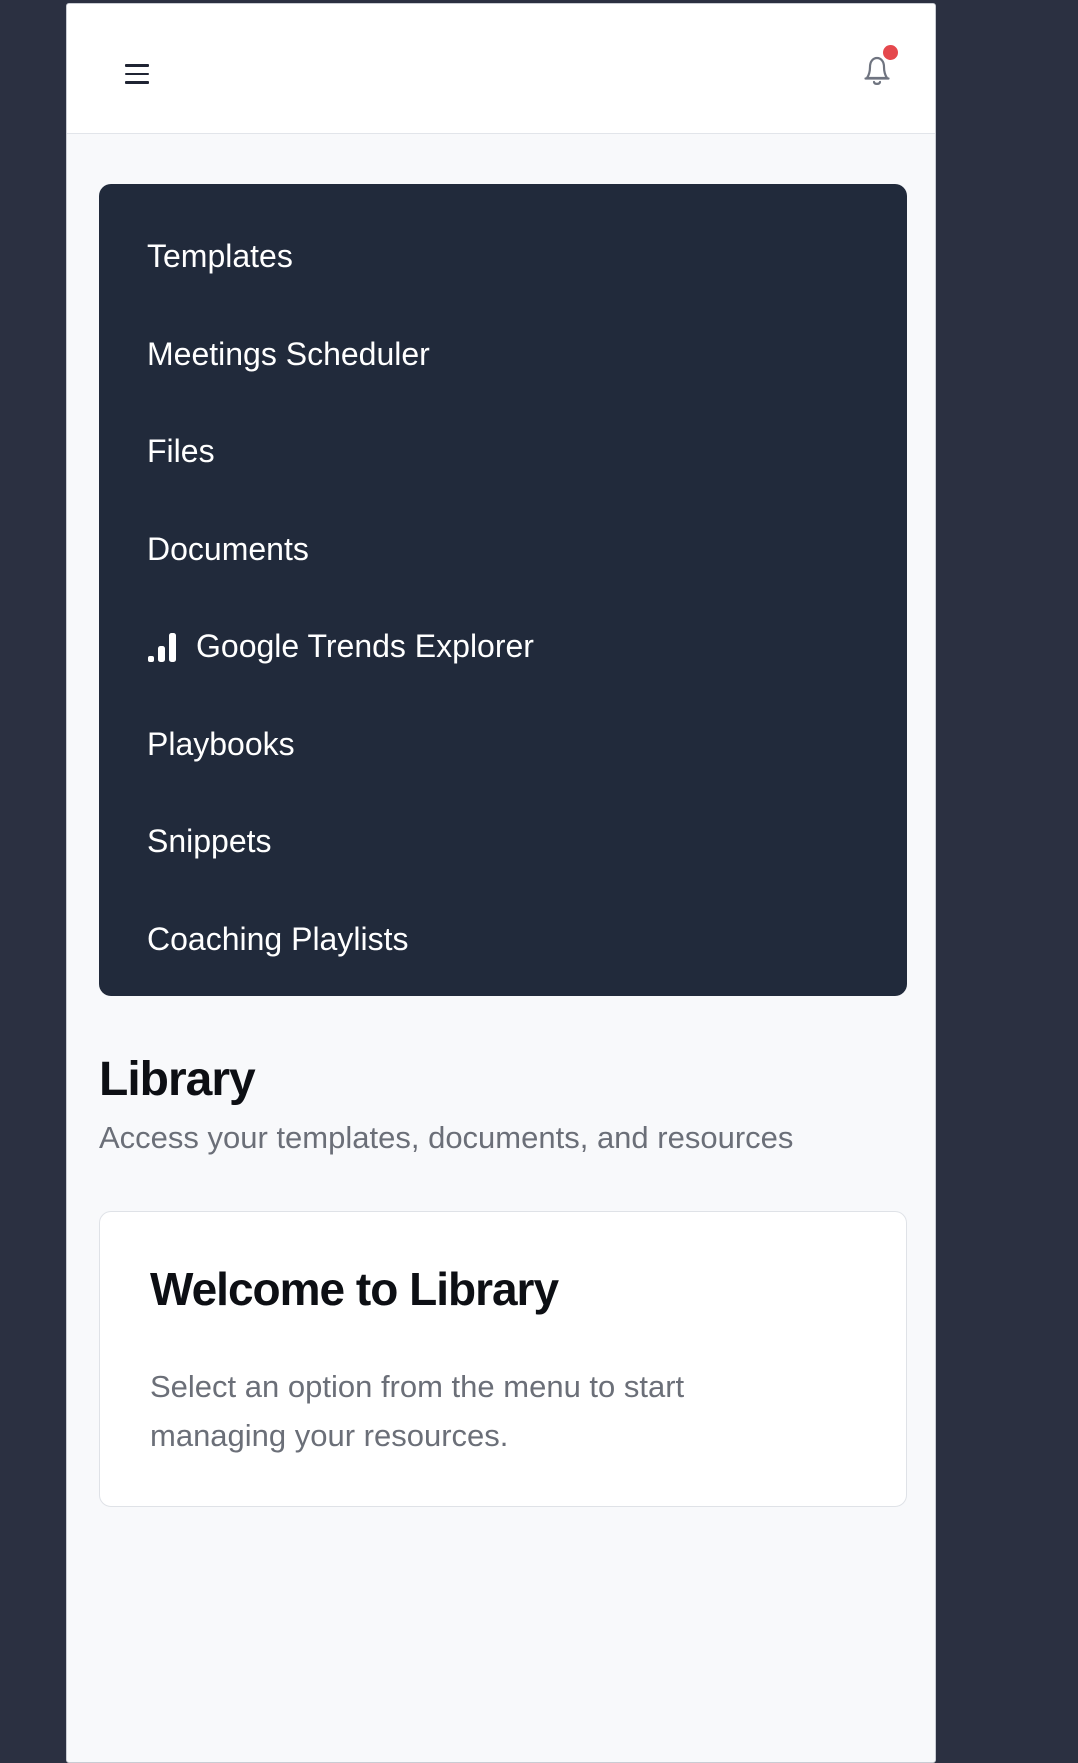 The height and width of the screenshot is (1763, 1078). I want to click on menu-item-coaching-playlists: Coaching Playlists, so click(503, 940).